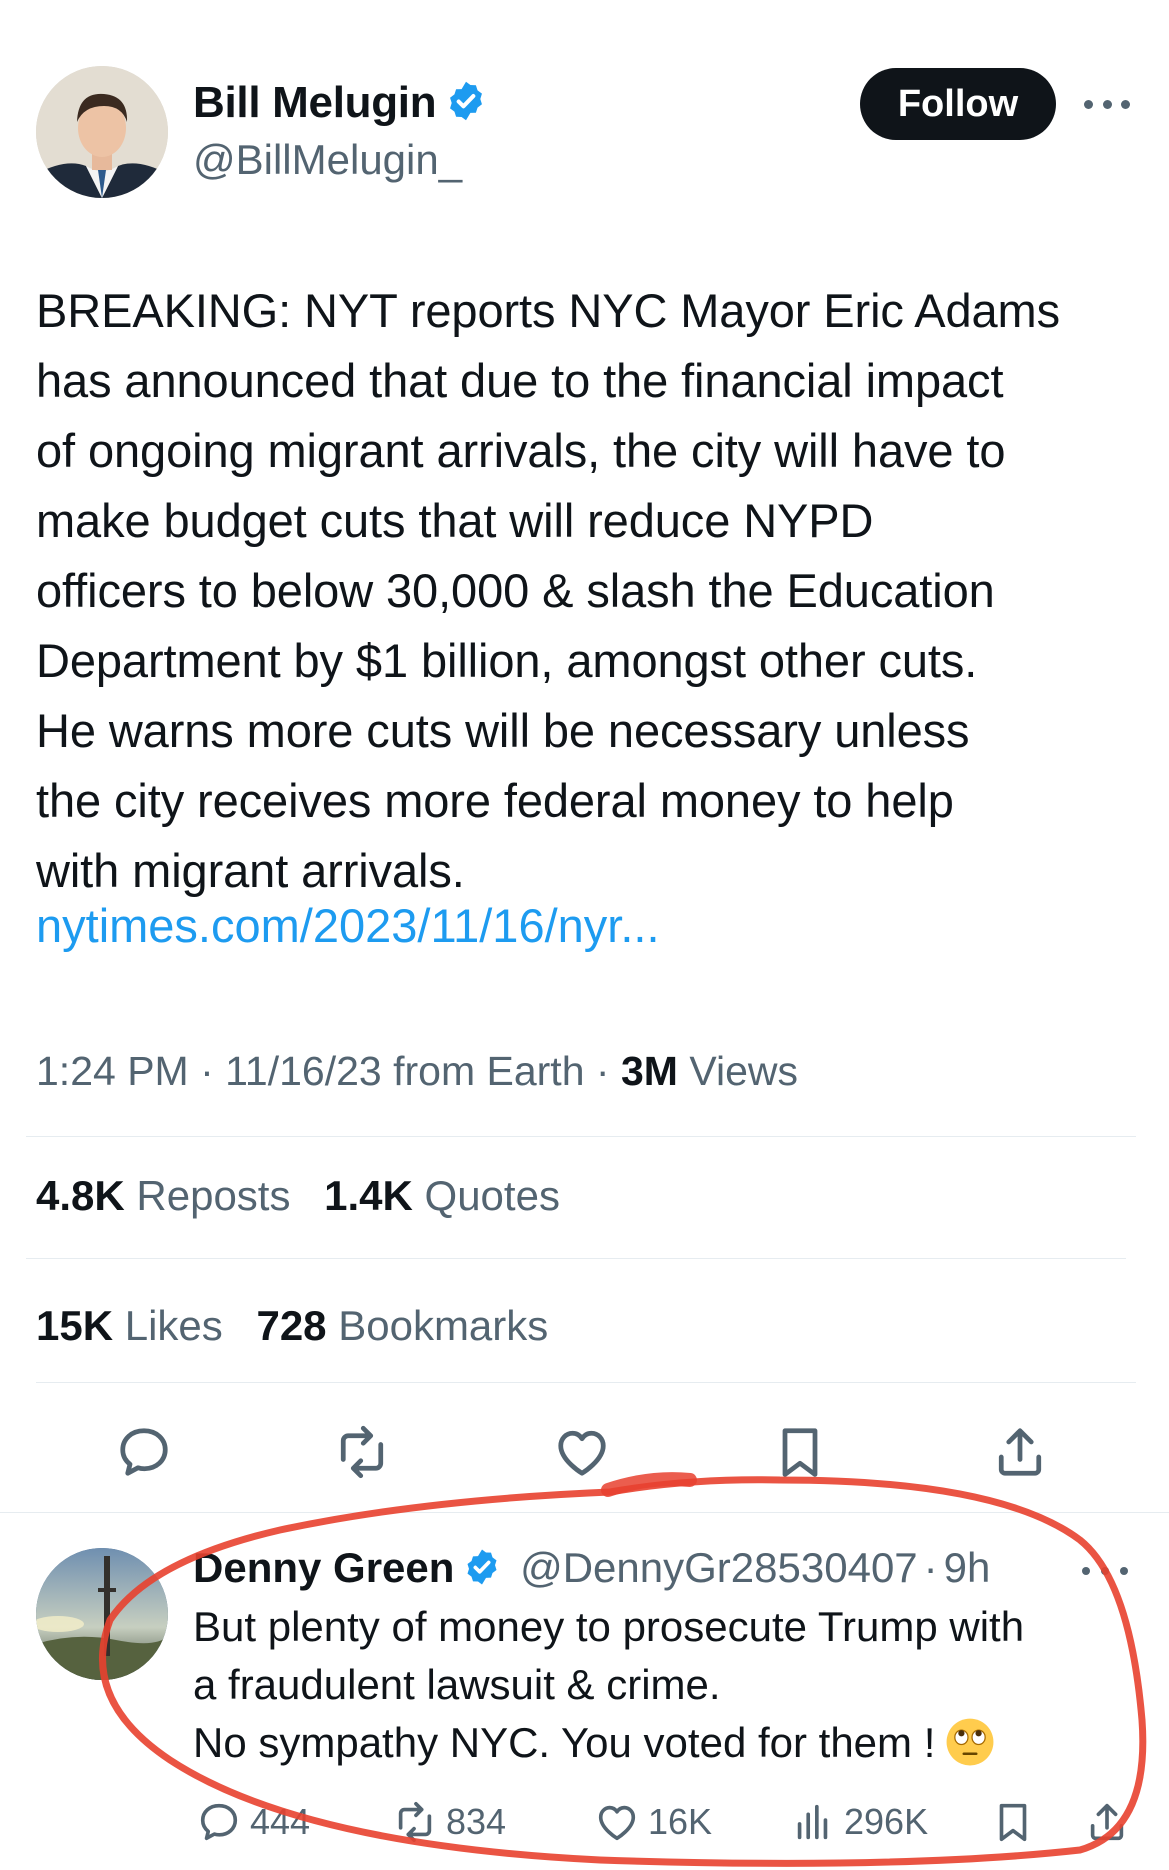  What do you see at coordinates (649, 1071) in the screenshot?
I see `views-count: 3M` at bounding box center [649, 1071].